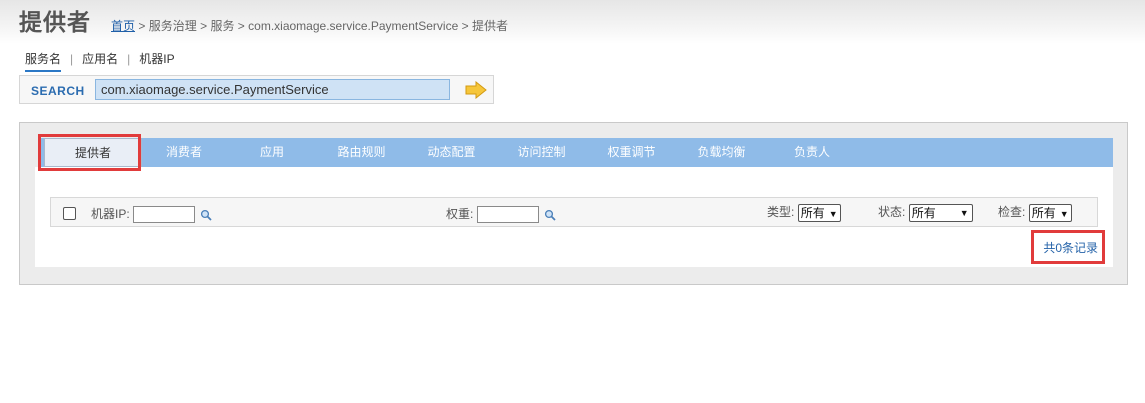  Describe the element at coordinates (460, 214) in the screenshot. I see `weight-label: 权重:` at that location.